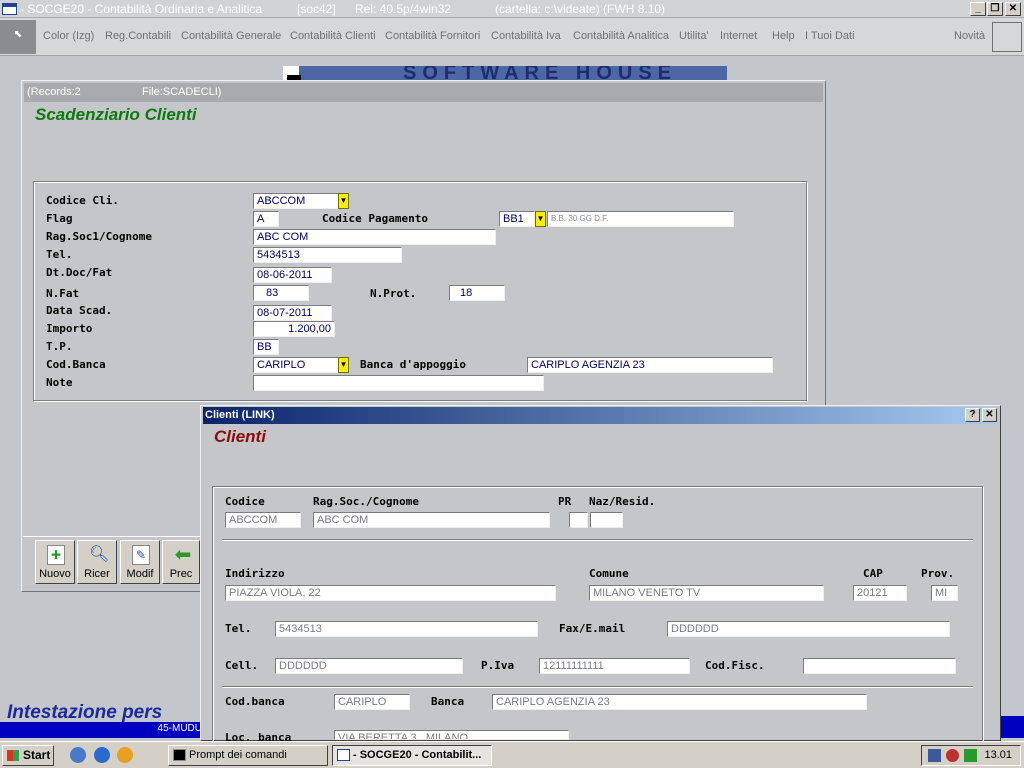  Describe the element at coordinates (281, 293) in the screenshot. I see `nfat-field: 83` at that location.